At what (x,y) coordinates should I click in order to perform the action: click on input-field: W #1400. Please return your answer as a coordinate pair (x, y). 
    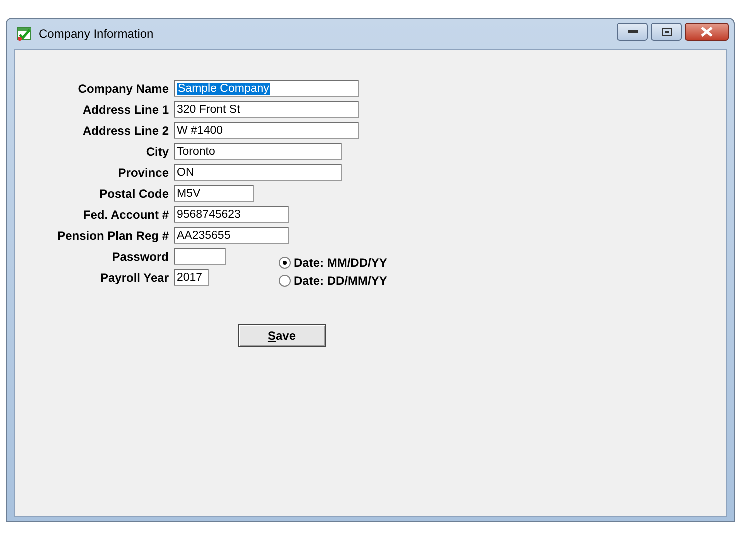
    Looking at the image, I should click on (266, 130).